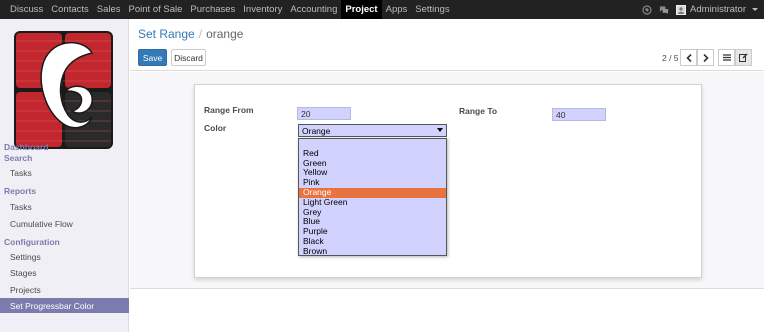 The height and width of the screenshot is (332, 764). Describe the element at coordinates (166, 34) in the screenshot. I see `breadcrumb-parent: Set Range` at that location.